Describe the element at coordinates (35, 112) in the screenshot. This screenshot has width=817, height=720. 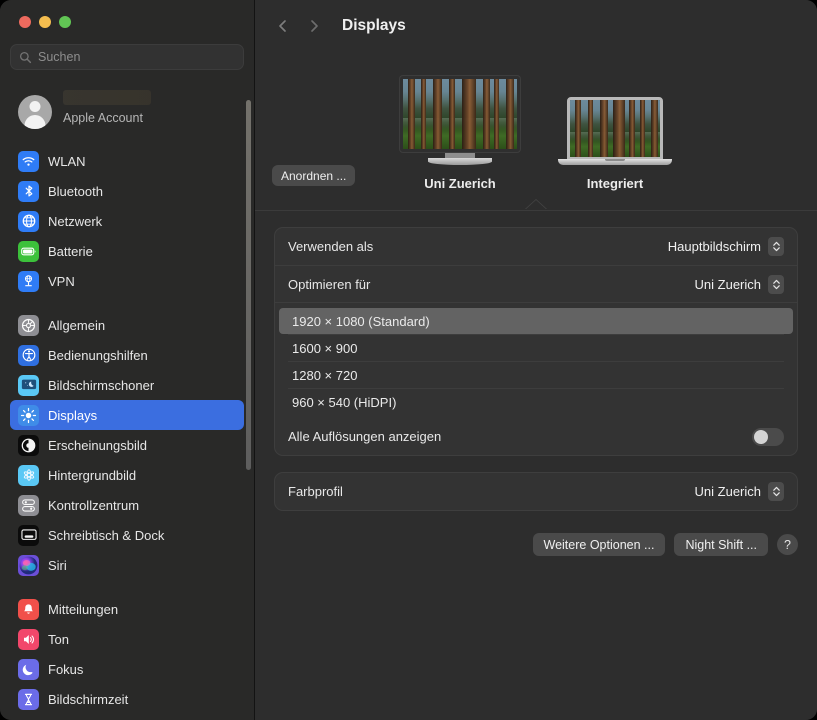
I see `avatar` at that location.